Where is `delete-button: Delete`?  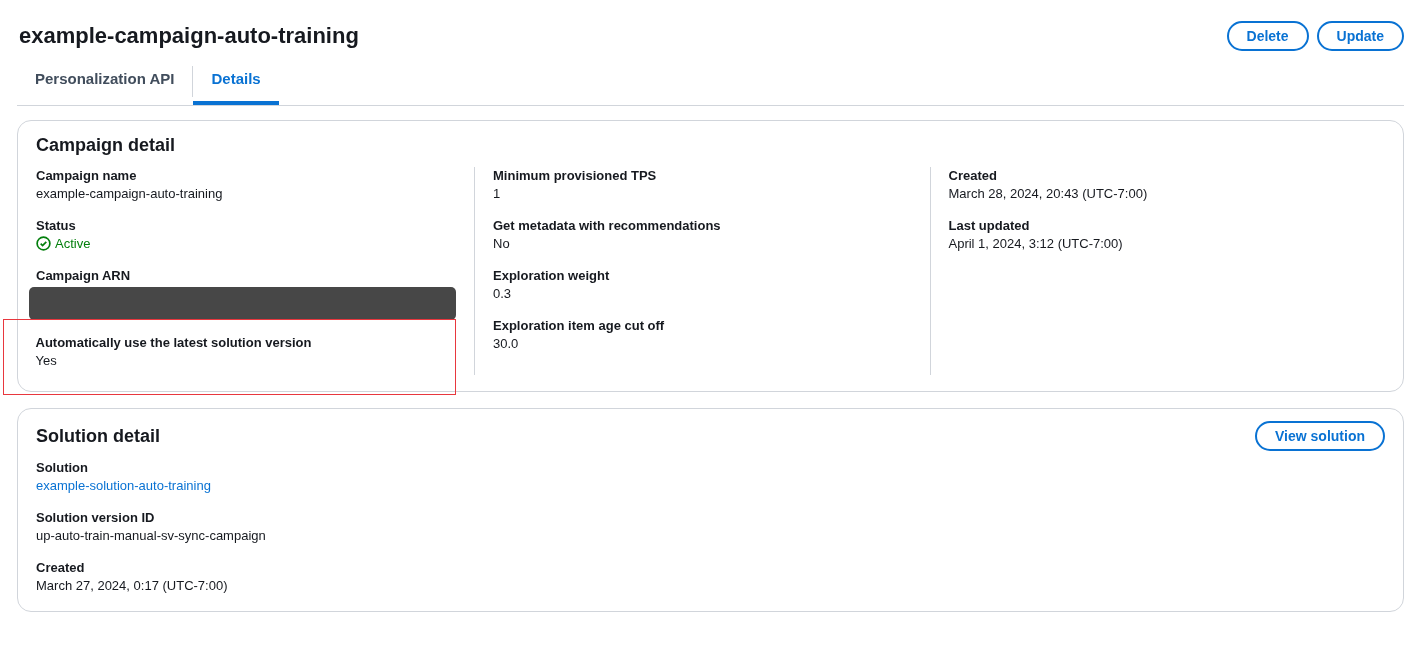 delete-button: Delete is located at coordinates (1267, 36).